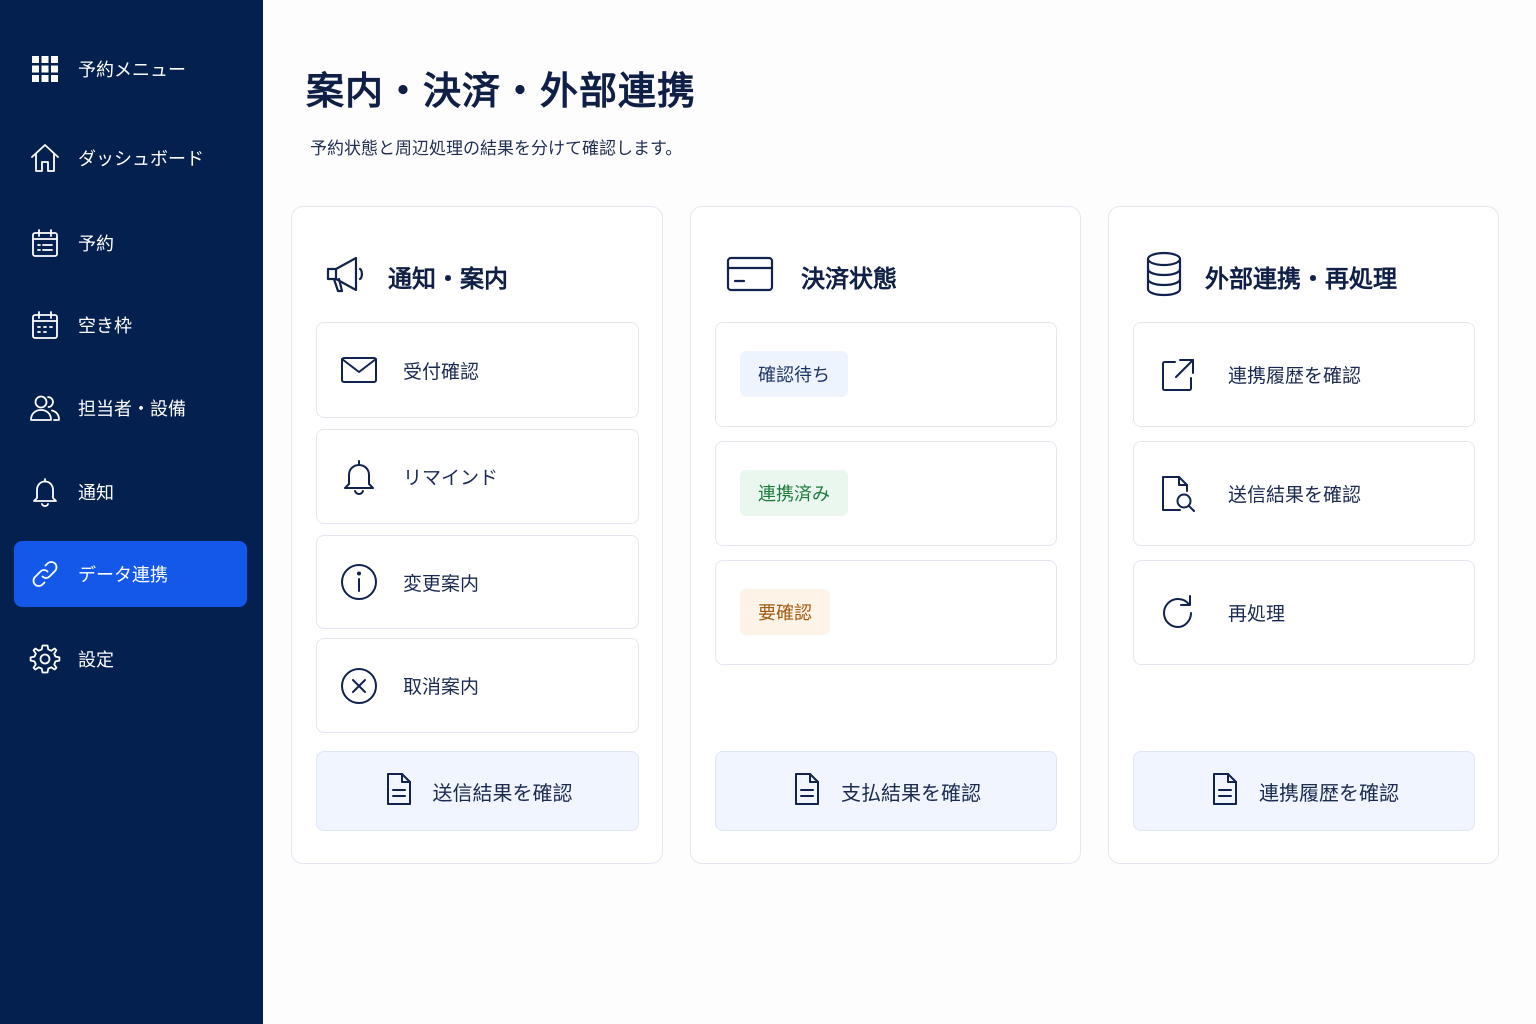 This screenshot has width=1536, height=1024. I want to click on close-circle-icon, so click(359, 686).